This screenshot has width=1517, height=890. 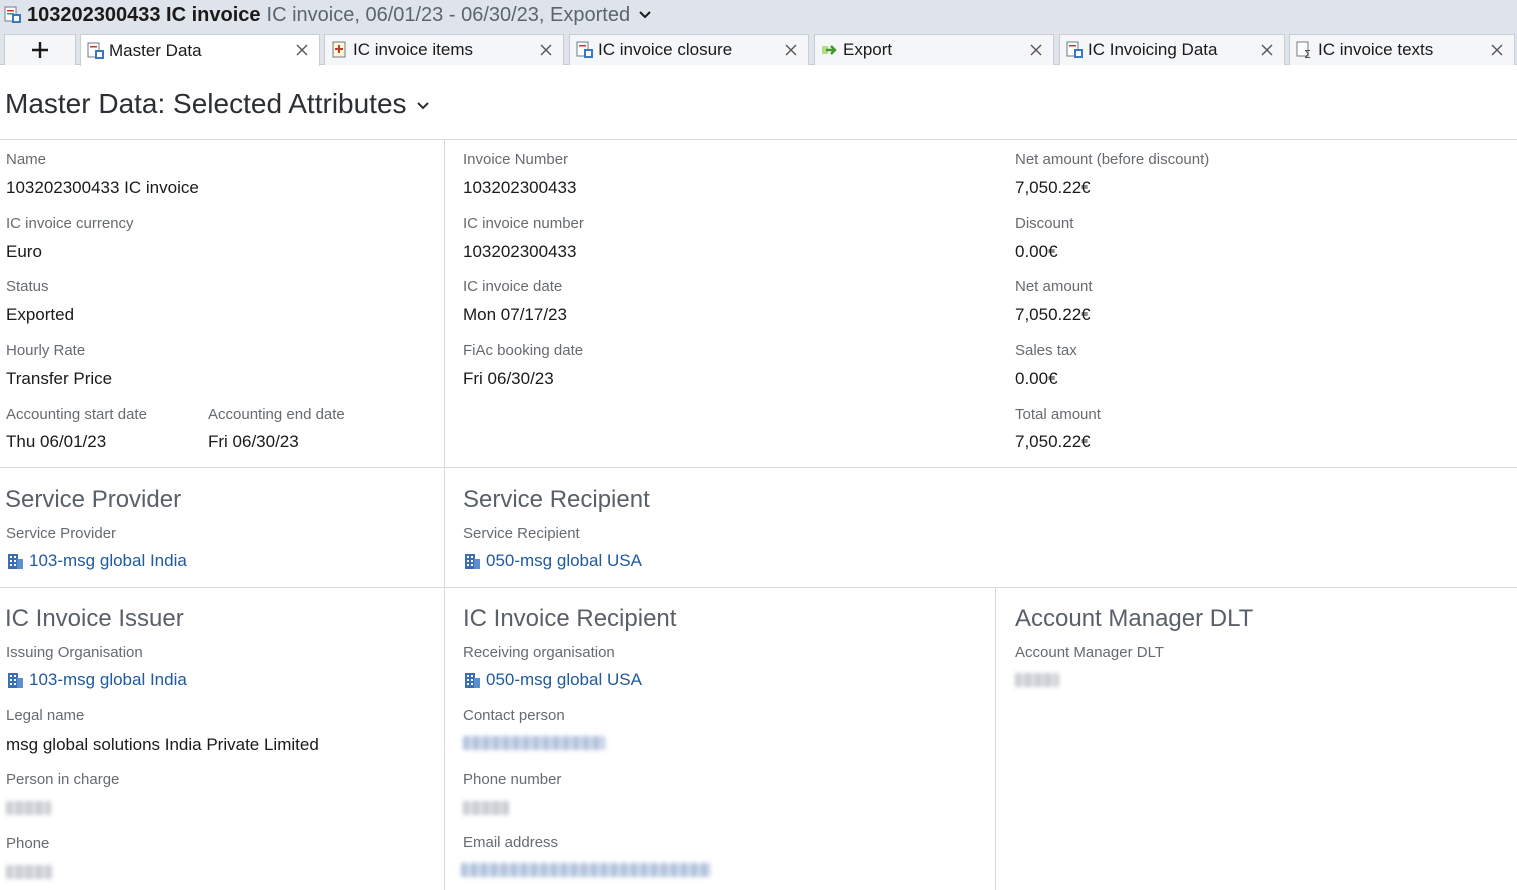 I want to click on total-amount-value: 7,050.22€, so click(x=1053, y=441).